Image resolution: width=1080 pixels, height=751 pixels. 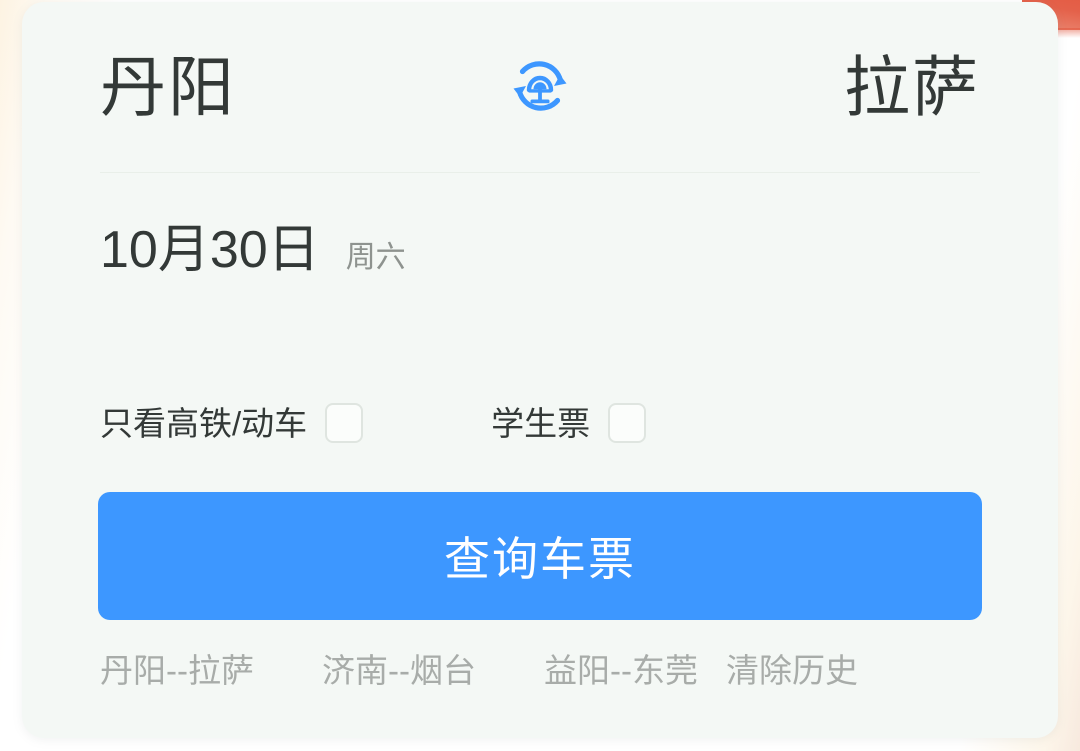 What do you see at coordinates (344, 423) in the screenshot?
I see `option-high-speed-only-checkbox` at bounding box center [344, 423].